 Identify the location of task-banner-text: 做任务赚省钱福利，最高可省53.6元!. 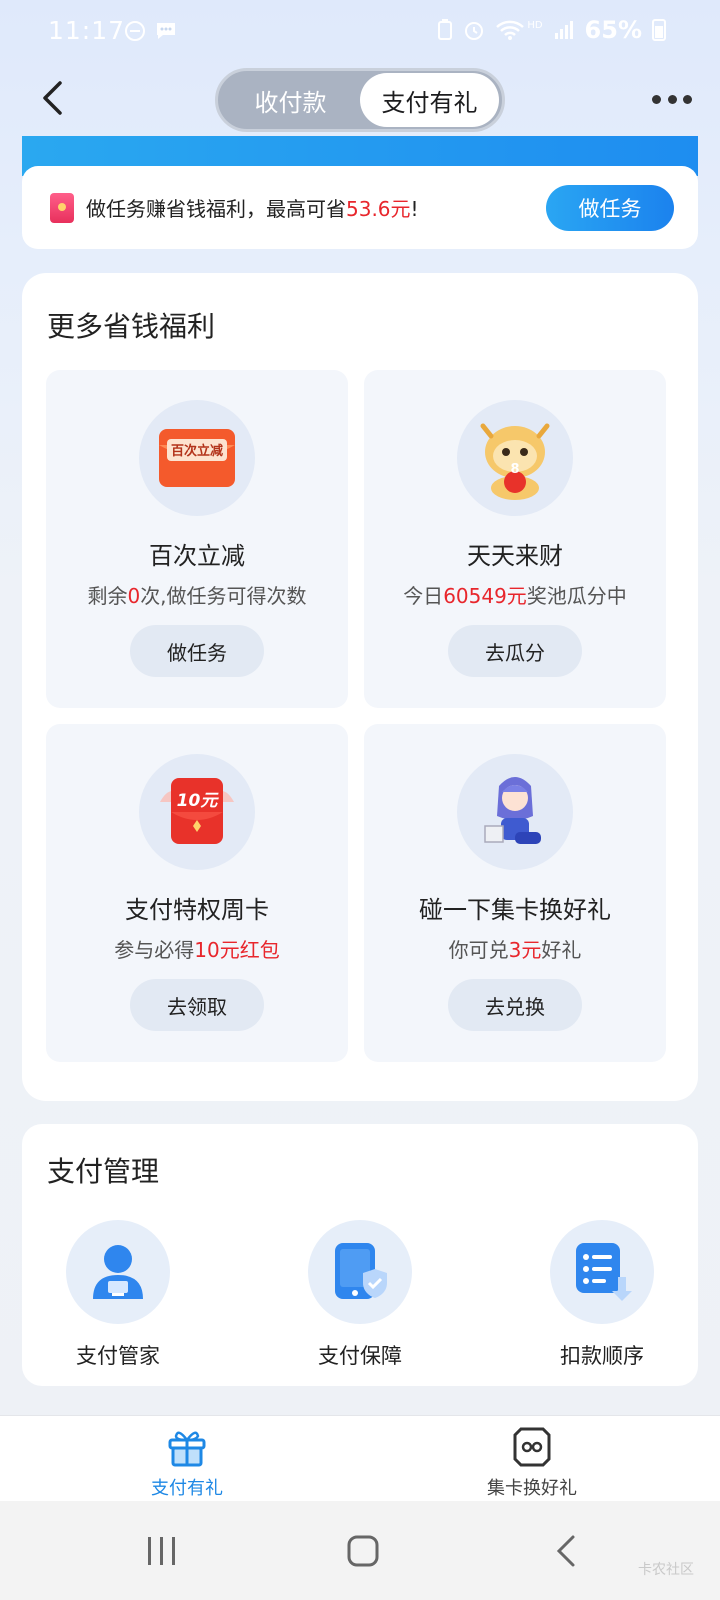
(252, 209).